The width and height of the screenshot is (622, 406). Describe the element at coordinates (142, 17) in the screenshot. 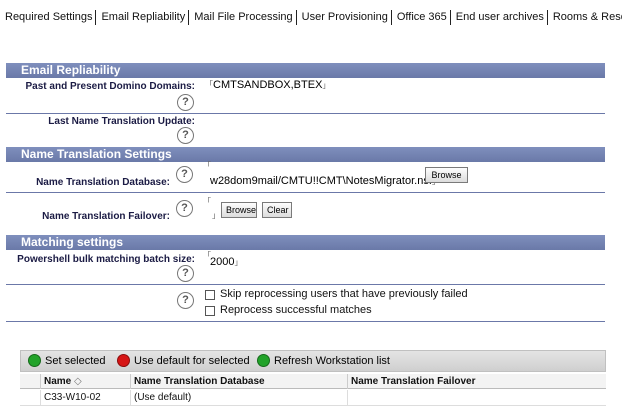

I see `tab-email-repliability: Email Repliability` at that location.